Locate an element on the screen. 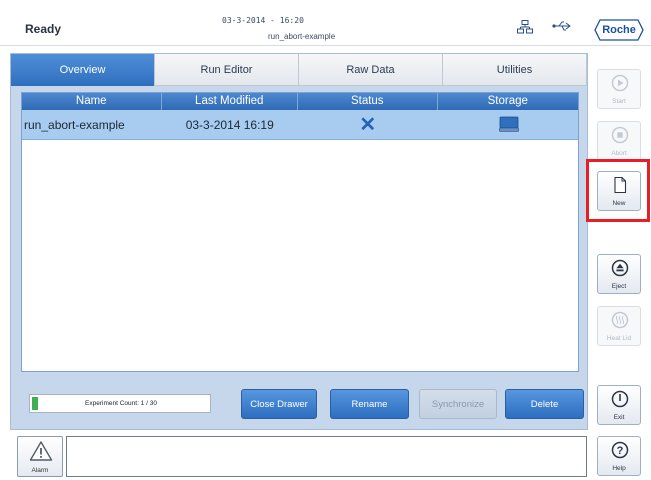 Image resolution: width=651 pixels, height=480 pixels. usb-icon is located at coordinates (561, 26).